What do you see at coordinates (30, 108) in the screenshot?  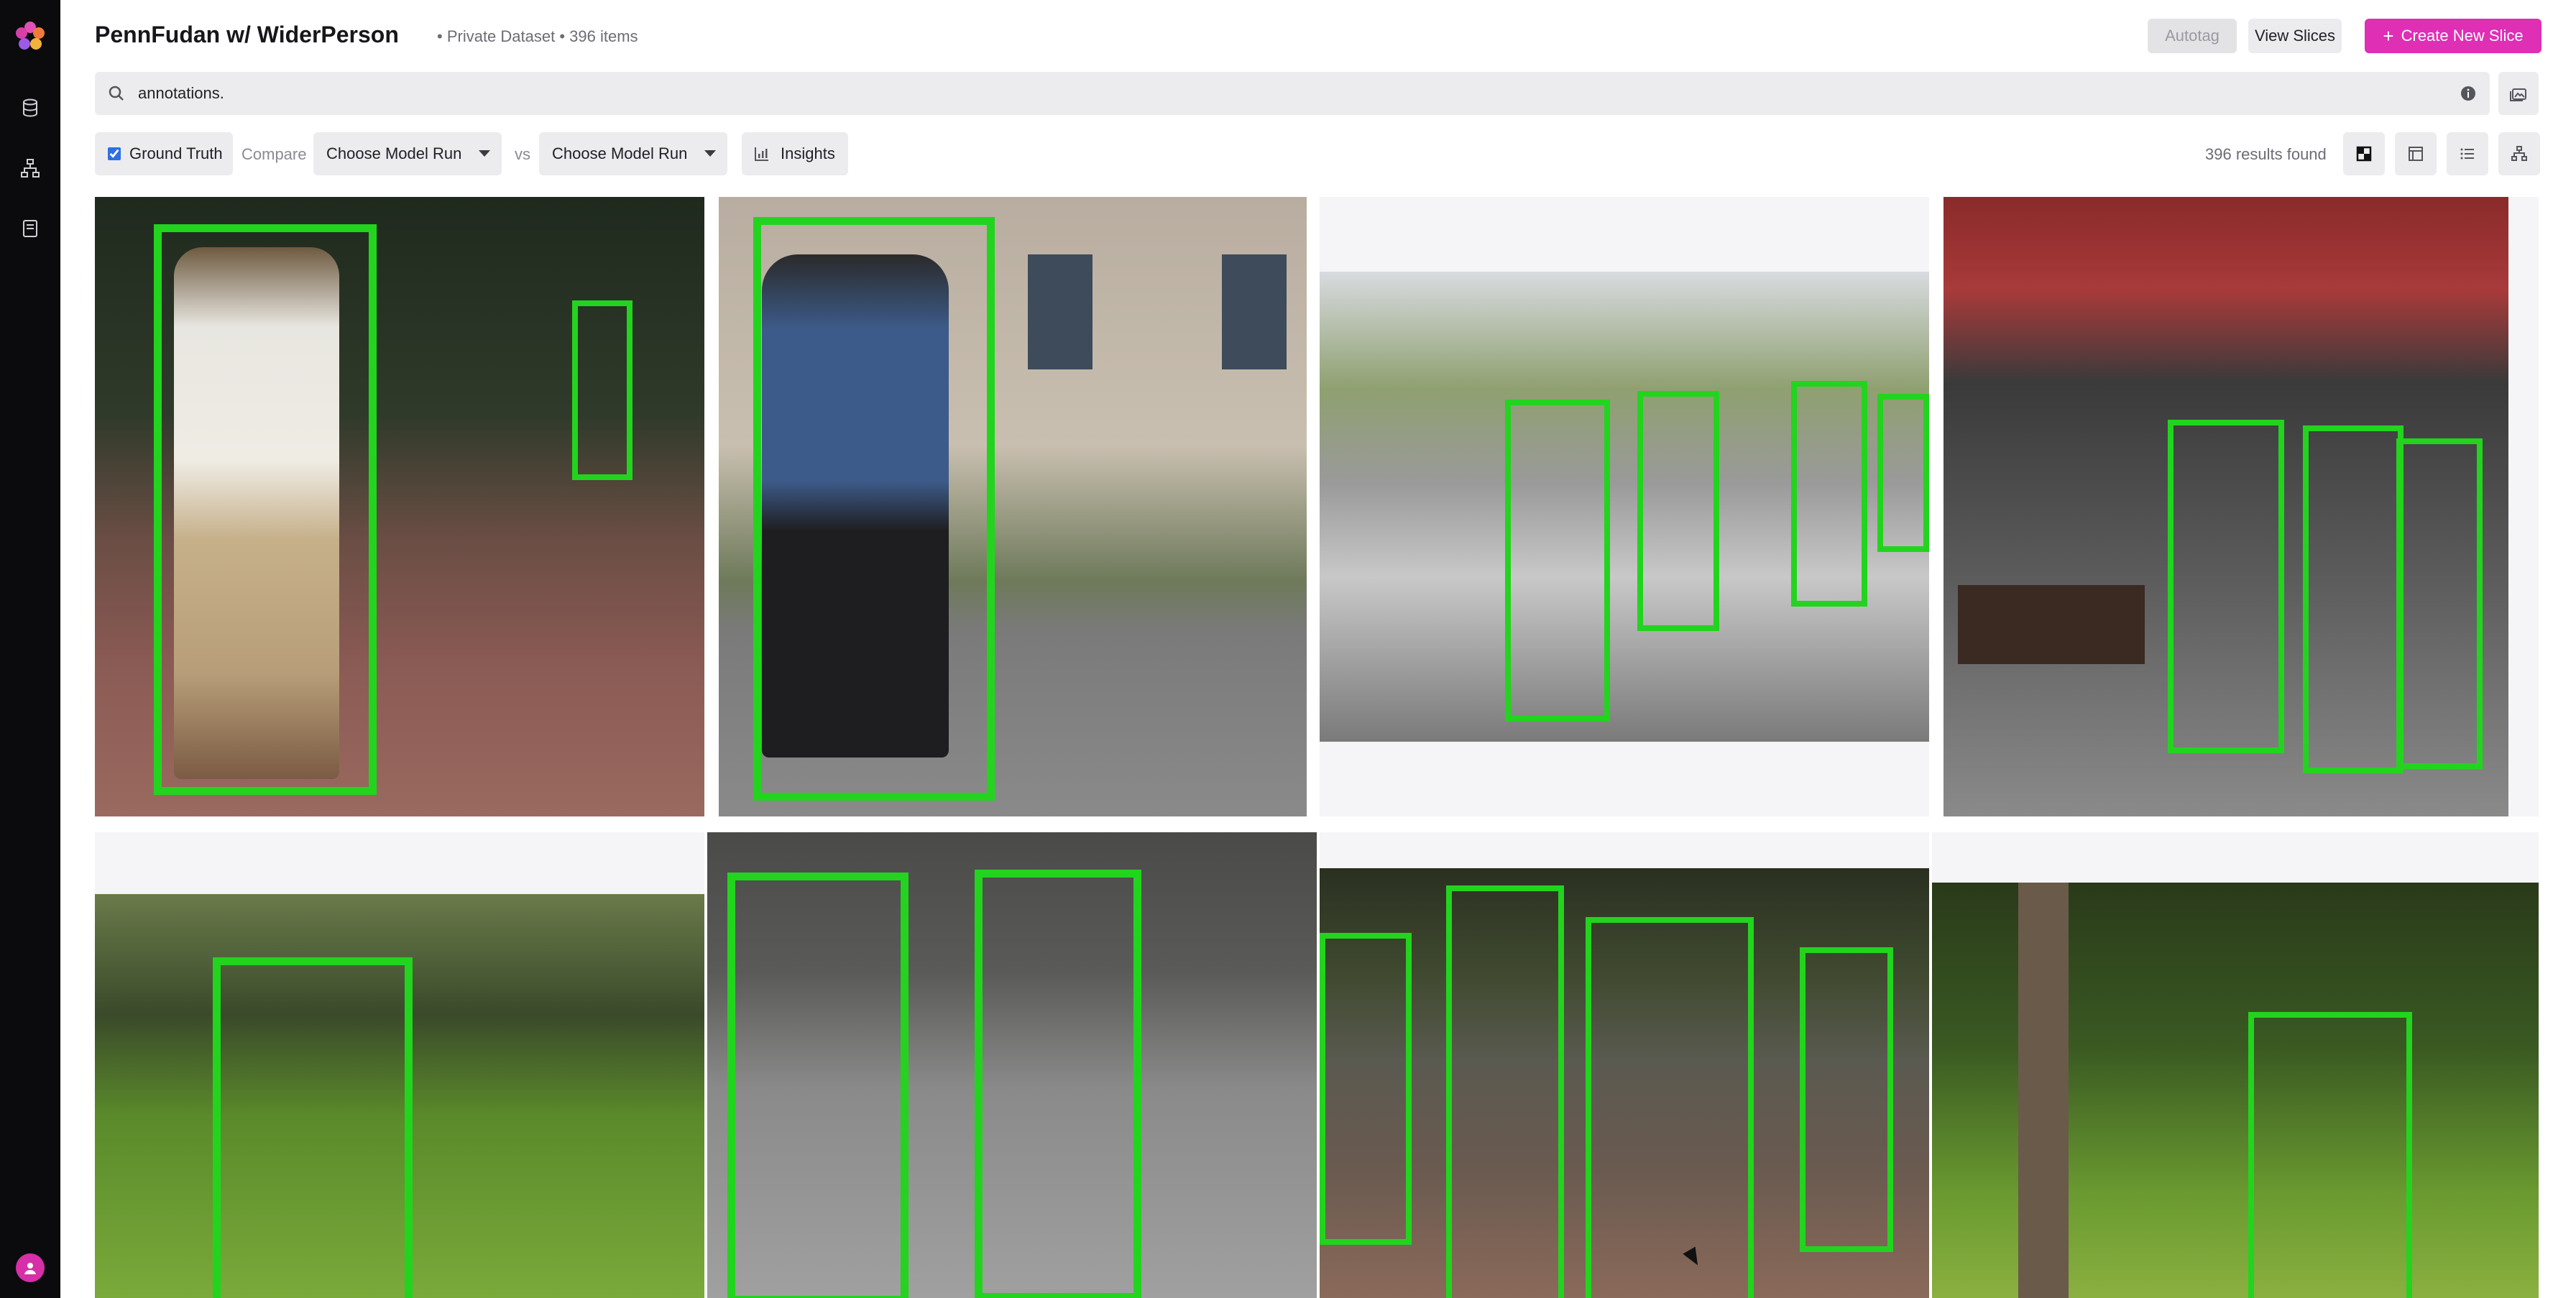 I see `dataset-icon` at bounding box center [30, 108].